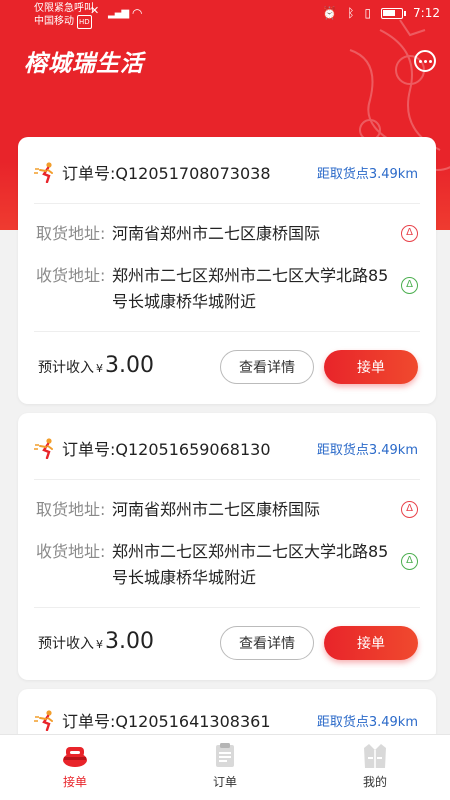 The width and height of the screenshot is (450, 800). What do you see at coordinates (224, 782) in the screenshot?
I see `tab-label: 订单` at bounding box center [224, 782].